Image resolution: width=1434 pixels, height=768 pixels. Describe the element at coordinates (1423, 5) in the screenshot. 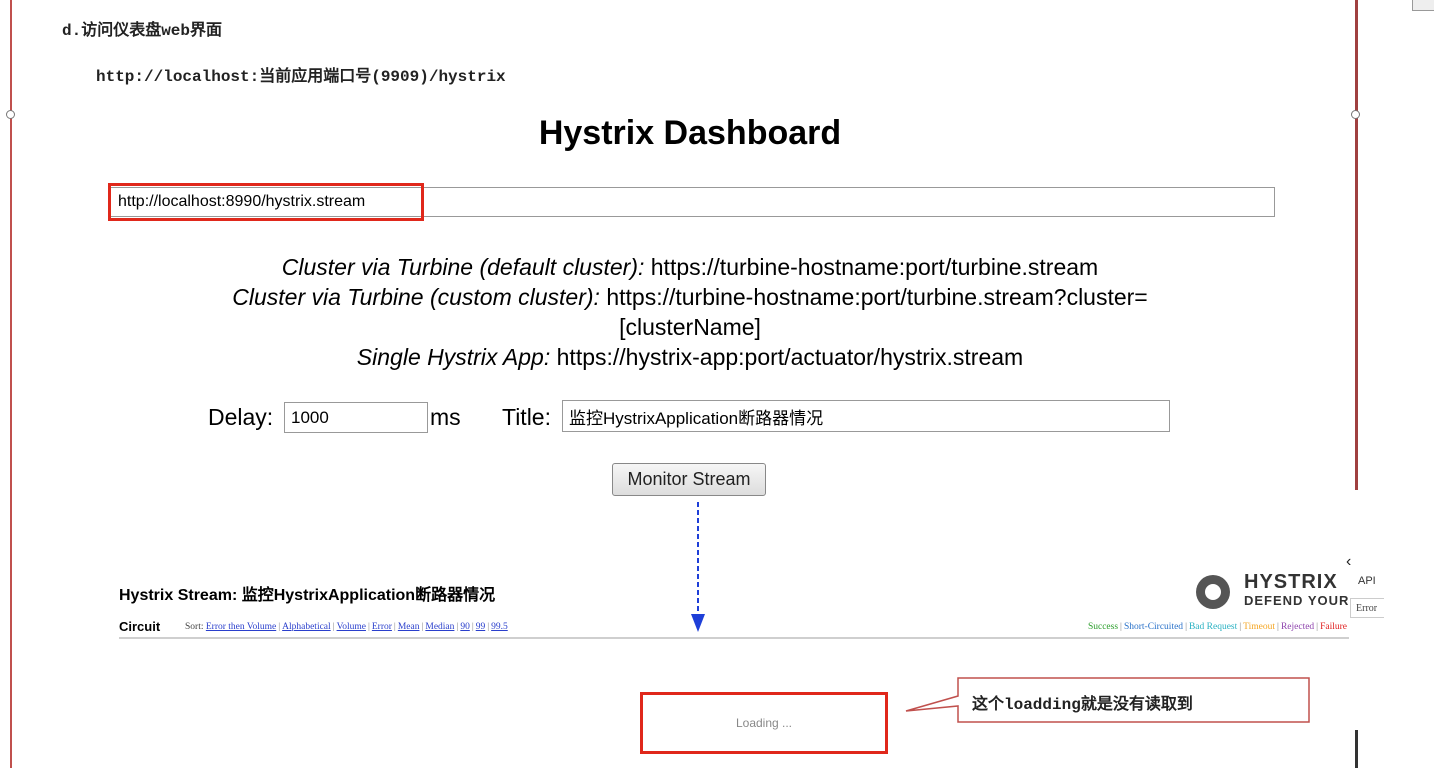

I see `corner-button` at that location.